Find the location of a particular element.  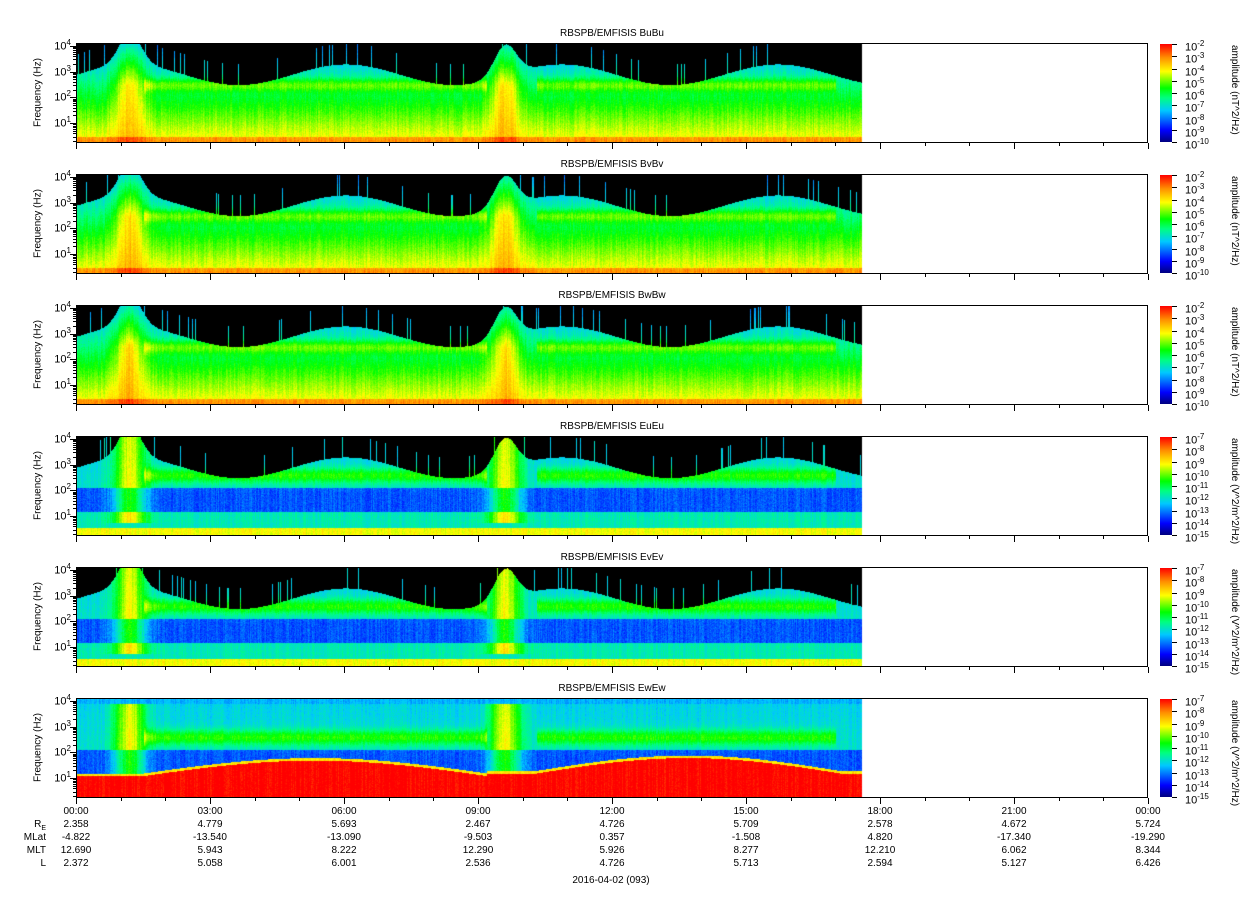

x-axis-date-label: 2016-04-02 (093) is located at coordinates (611, 880).